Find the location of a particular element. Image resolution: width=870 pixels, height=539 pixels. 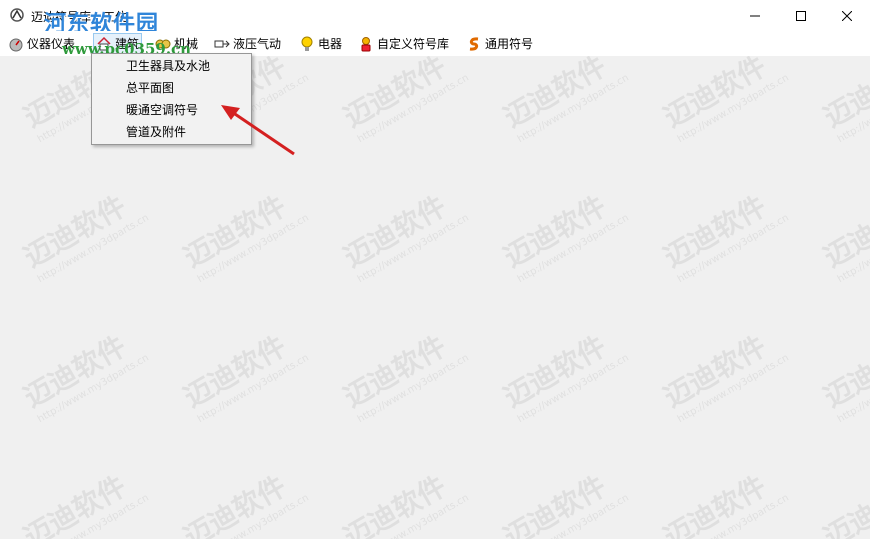

minimize-icon is located at coordinates (755, 15).